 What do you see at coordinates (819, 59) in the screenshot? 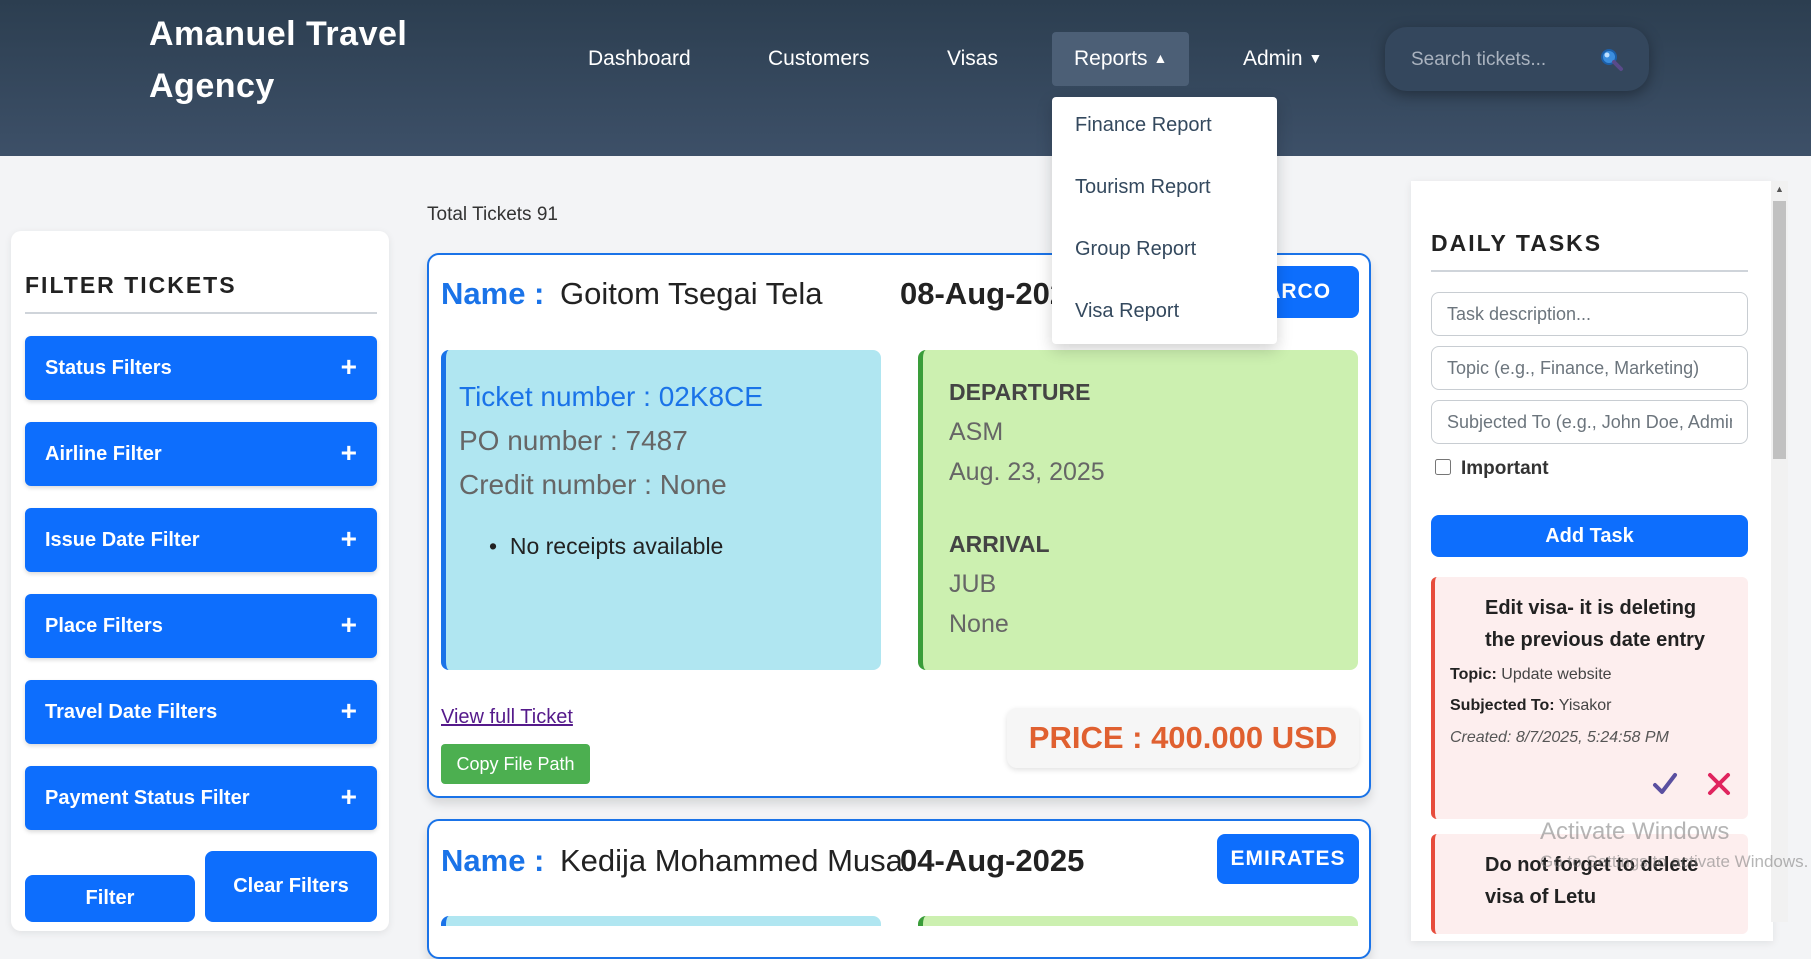
I see `nav-customers: Customers` at bounding box center [819, 59].